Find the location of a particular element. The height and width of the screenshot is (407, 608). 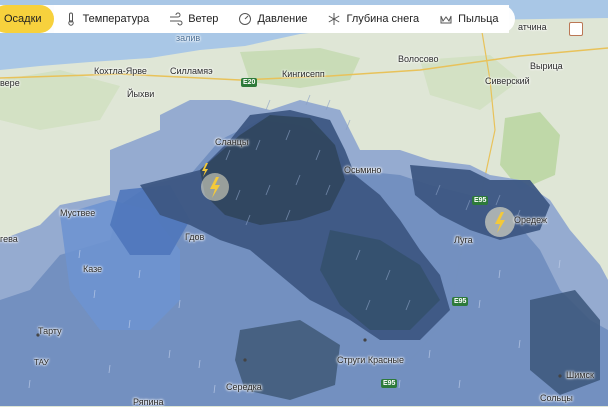

place-label-slantsy: Сланцы is located at coordinates (232, 142).